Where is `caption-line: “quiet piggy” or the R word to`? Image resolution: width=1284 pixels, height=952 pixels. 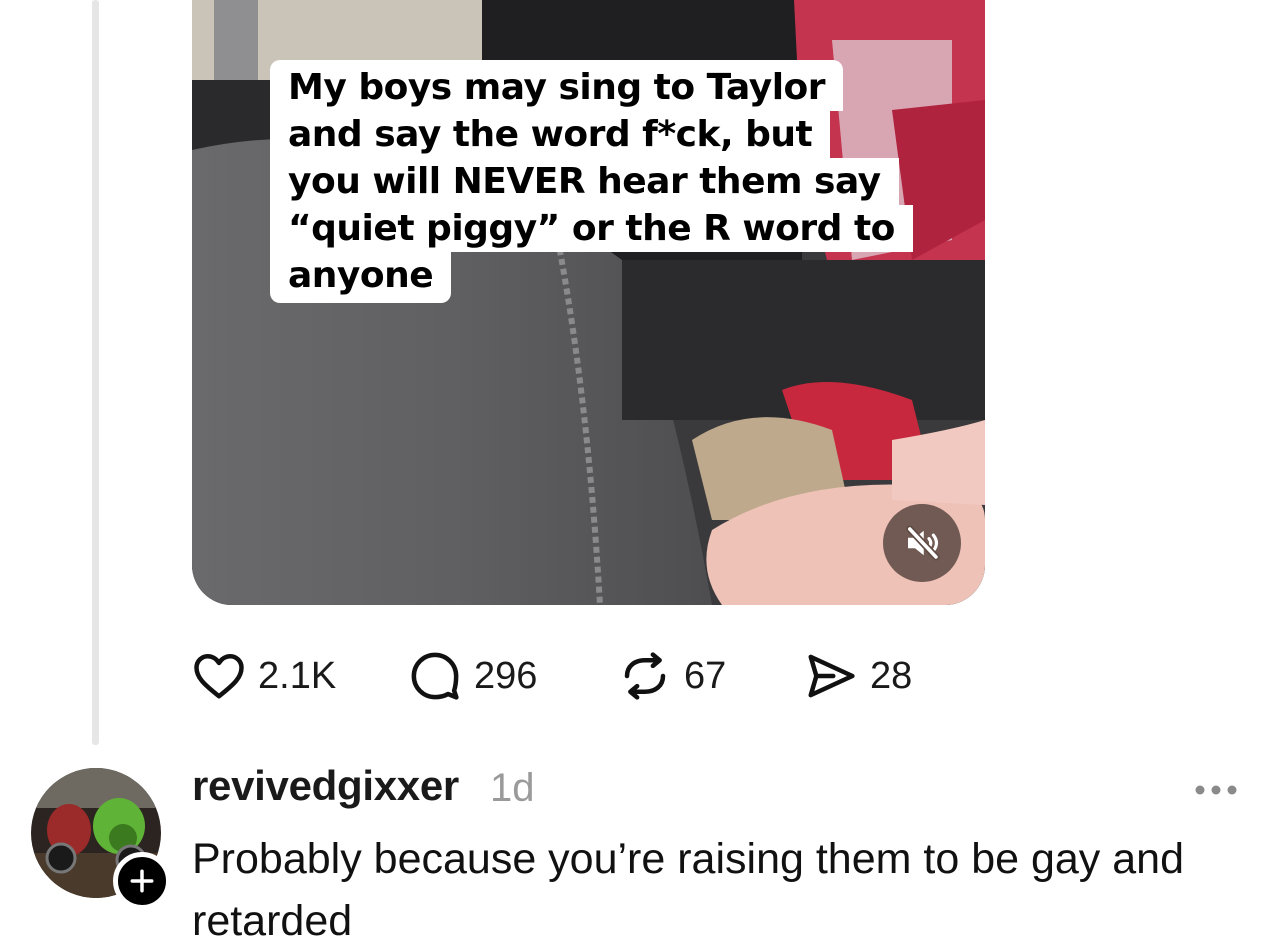 caption-line: “quiet piggy” or the R word to is located at coordinates (591, 228).